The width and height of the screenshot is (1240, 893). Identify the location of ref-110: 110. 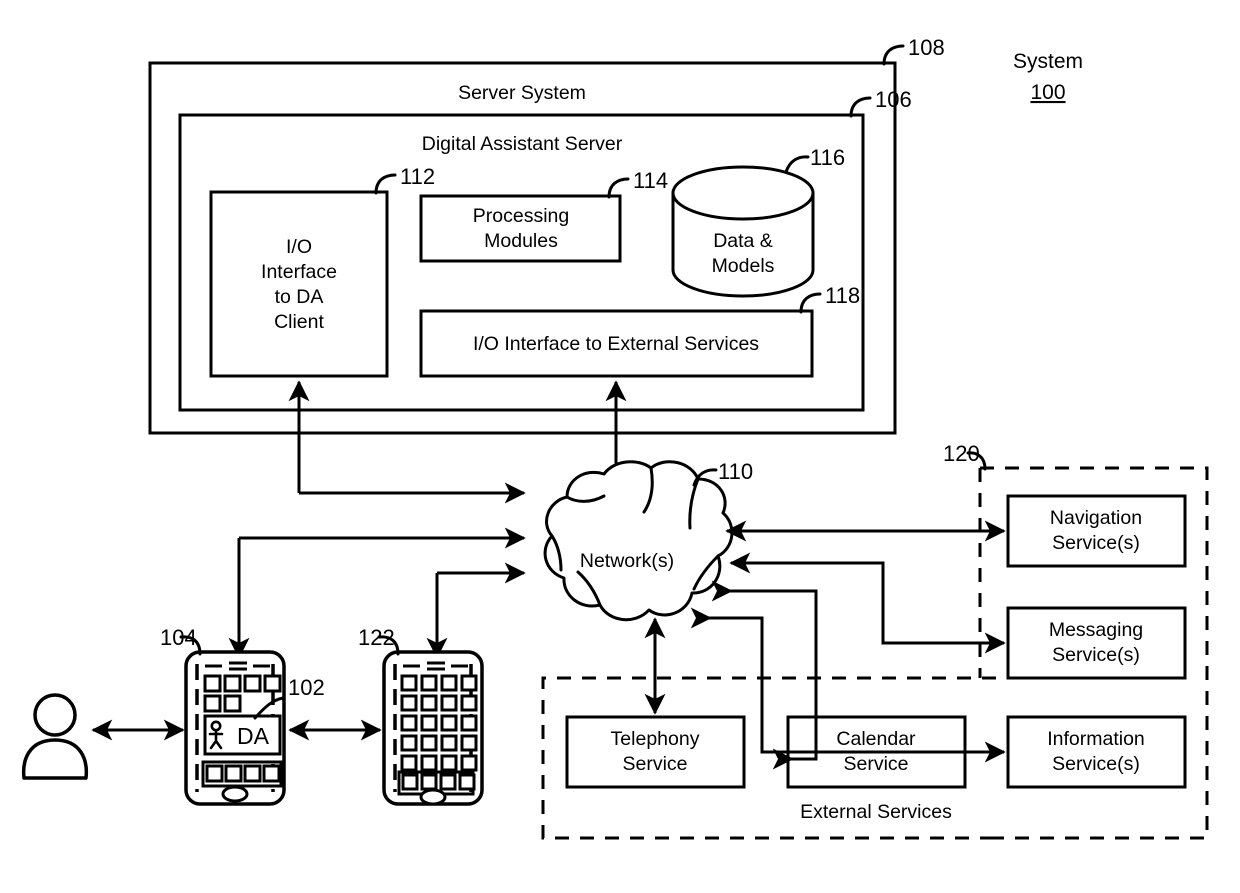
(735, 471).